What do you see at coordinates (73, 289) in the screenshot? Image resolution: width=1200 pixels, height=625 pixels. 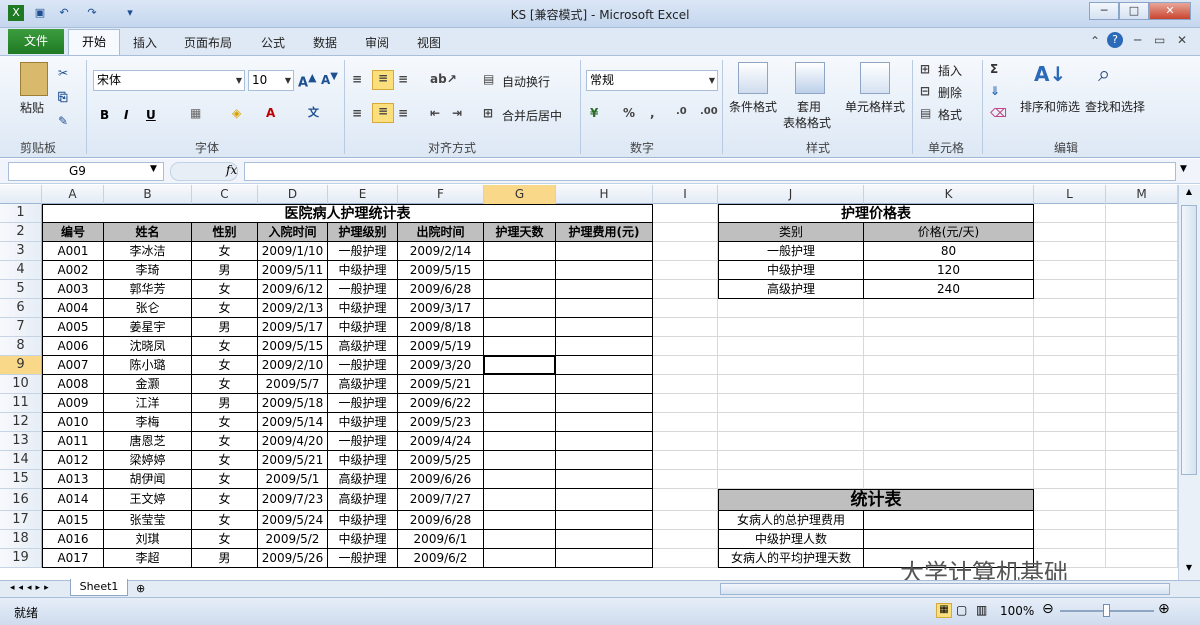 I see `table1-cell: A003` at bounding box center [73, 289].